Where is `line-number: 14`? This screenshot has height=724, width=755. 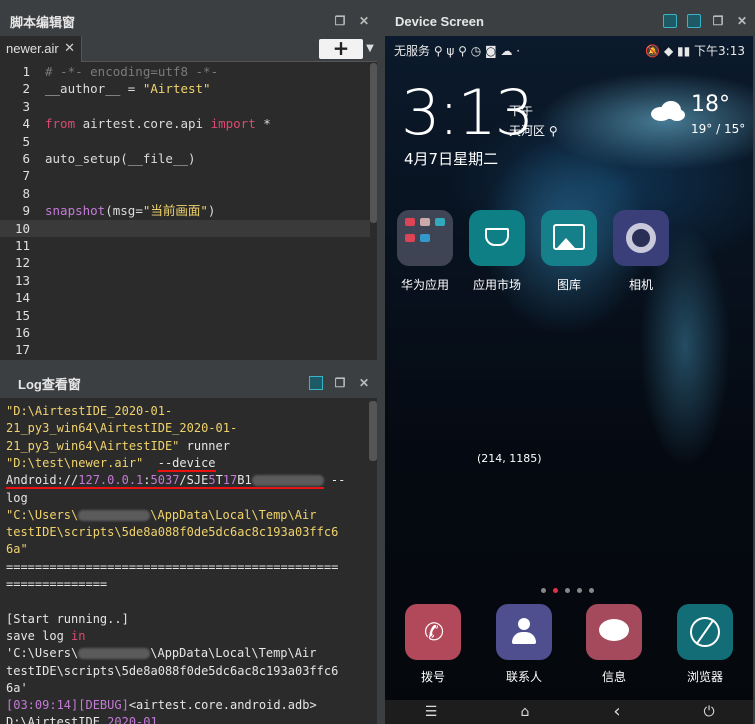 line-number: 14 is located at coordinates (22, 298).